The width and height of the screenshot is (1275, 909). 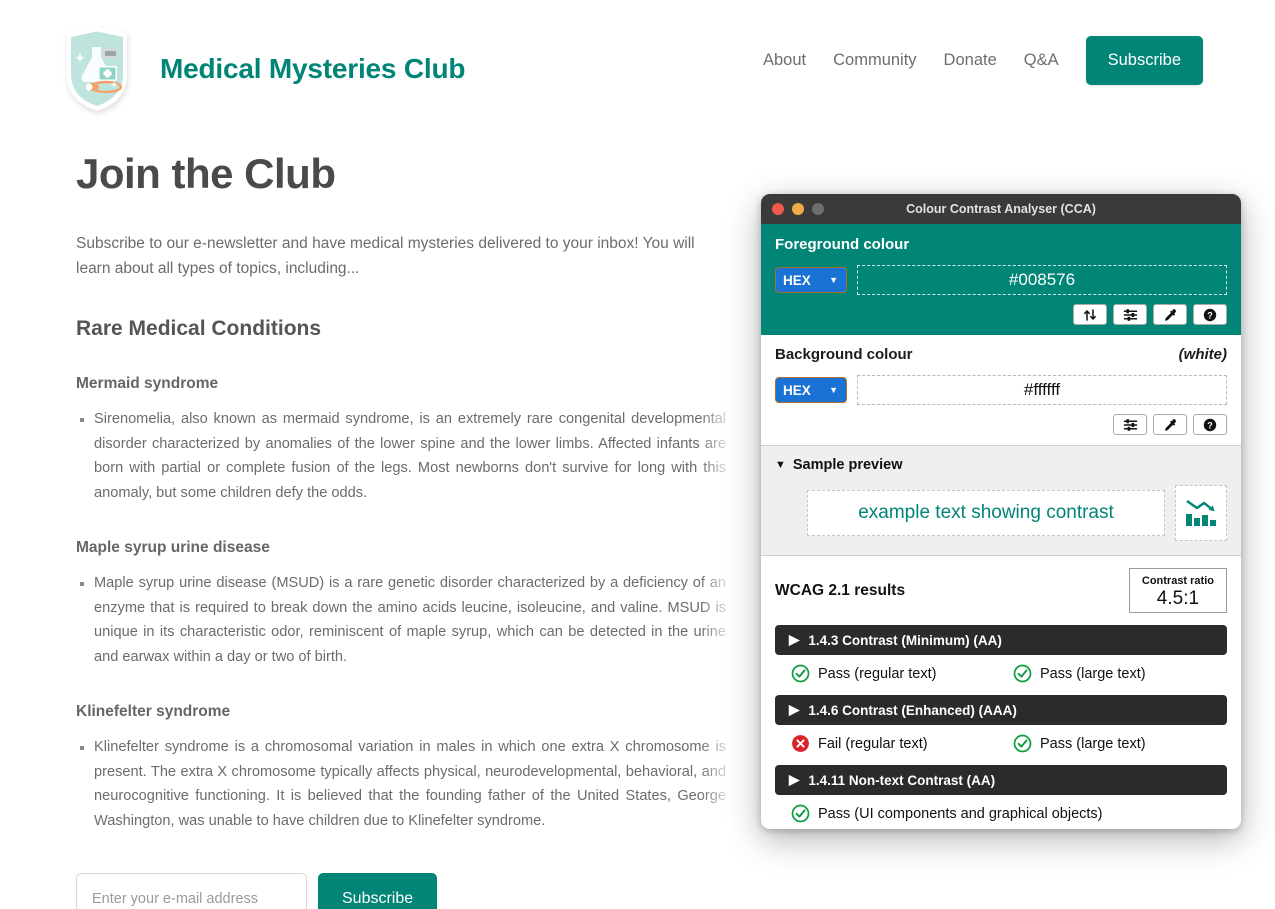 I want to click on triangle-down-icon: ▼, so click(x=780, y=465).